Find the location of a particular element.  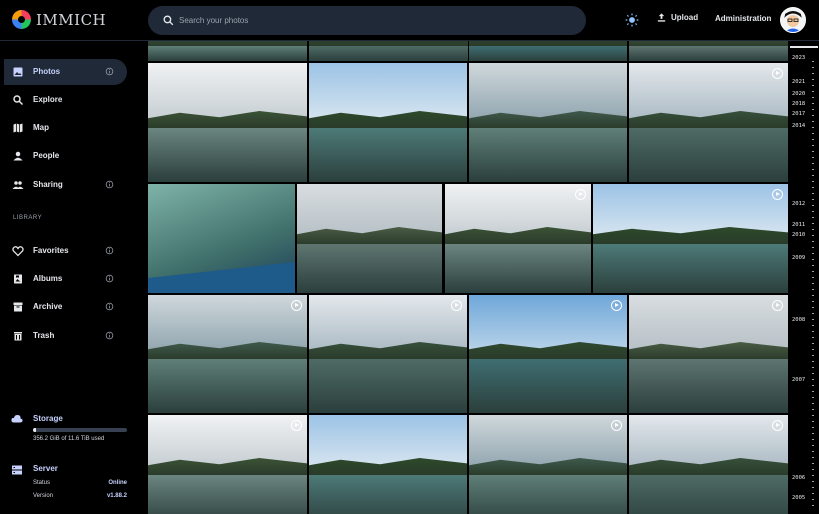

timeline-year: 2023 is located at coordinates (798, 58).